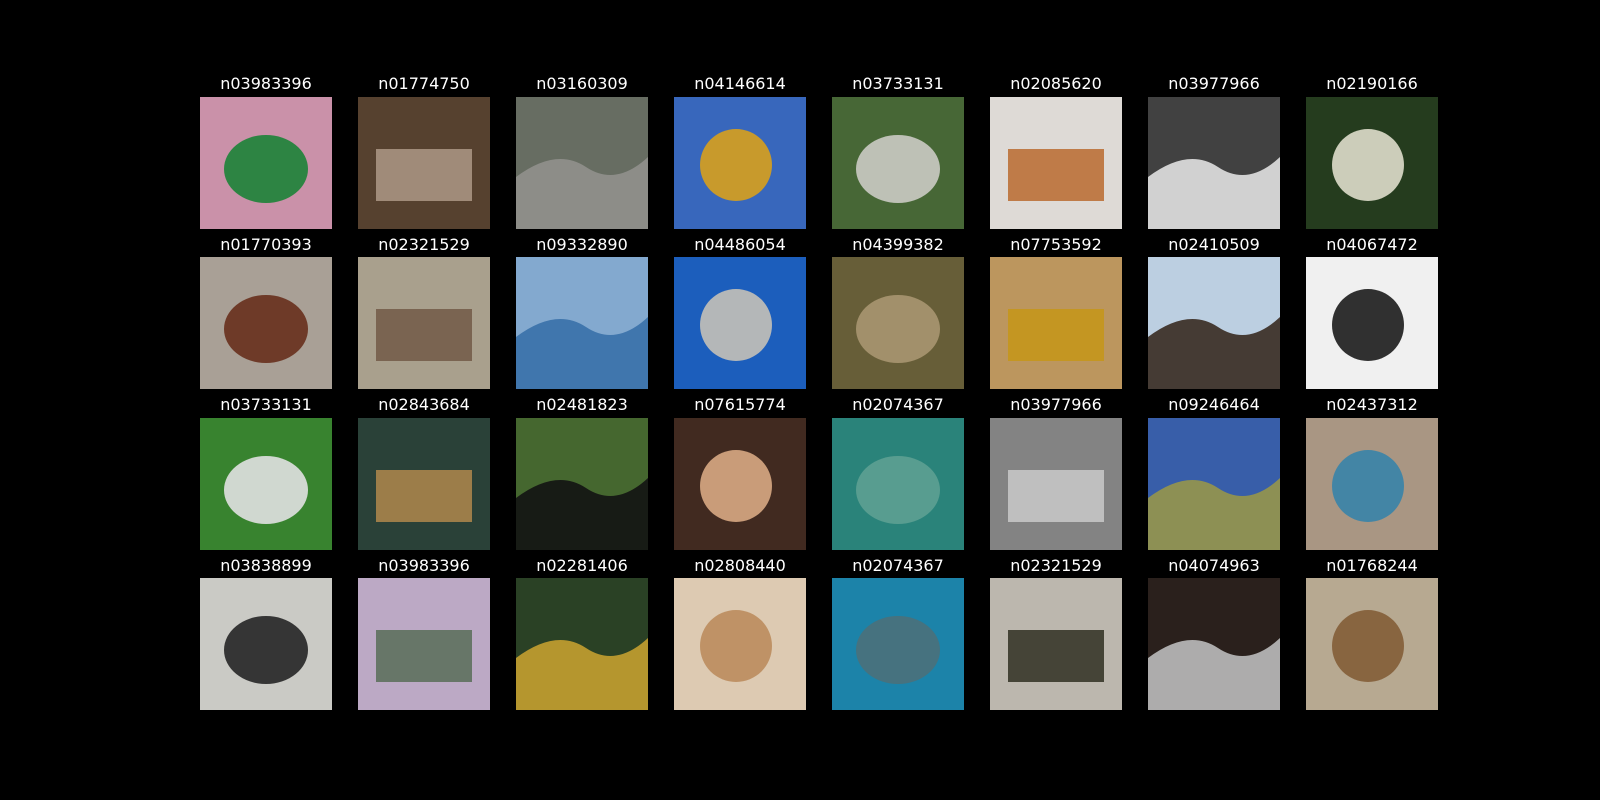 The height and width of the screenshot is (800, 1600). Describe the element at coordinates (1056, 244) in the screenshot. I see `image-label: n07753592` at that location.